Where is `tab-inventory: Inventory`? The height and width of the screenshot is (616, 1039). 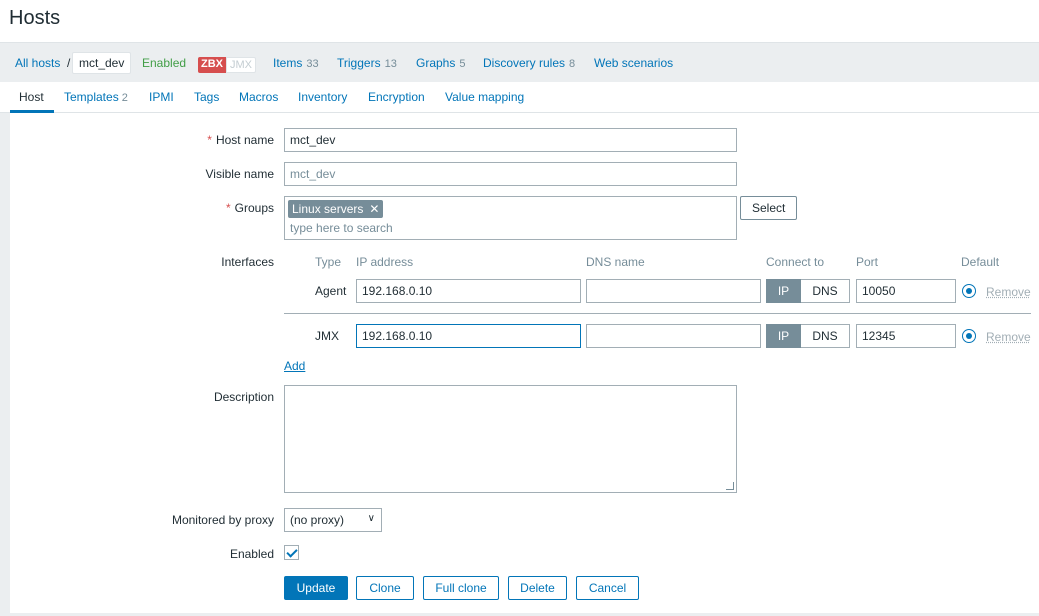 tab-inventory: Inventory is located at coordinates (322, 97).